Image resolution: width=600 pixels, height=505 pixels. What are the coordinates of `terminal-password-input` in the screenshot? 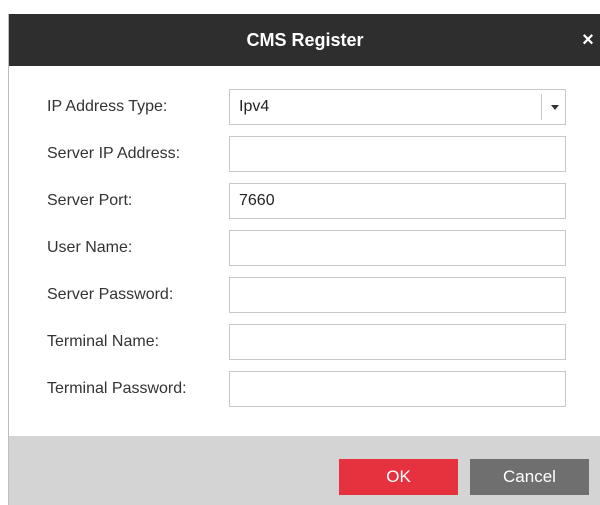 It's located at (397, 389).